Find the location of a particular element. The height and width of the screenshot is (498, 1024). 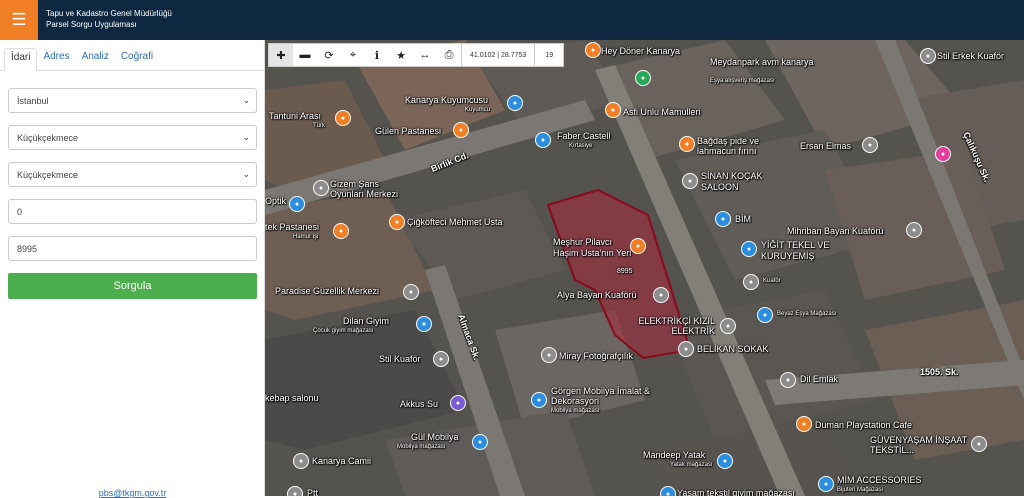

poi-hey-doner: Hey Döner Kanarya is located at coordinates (640, 51).